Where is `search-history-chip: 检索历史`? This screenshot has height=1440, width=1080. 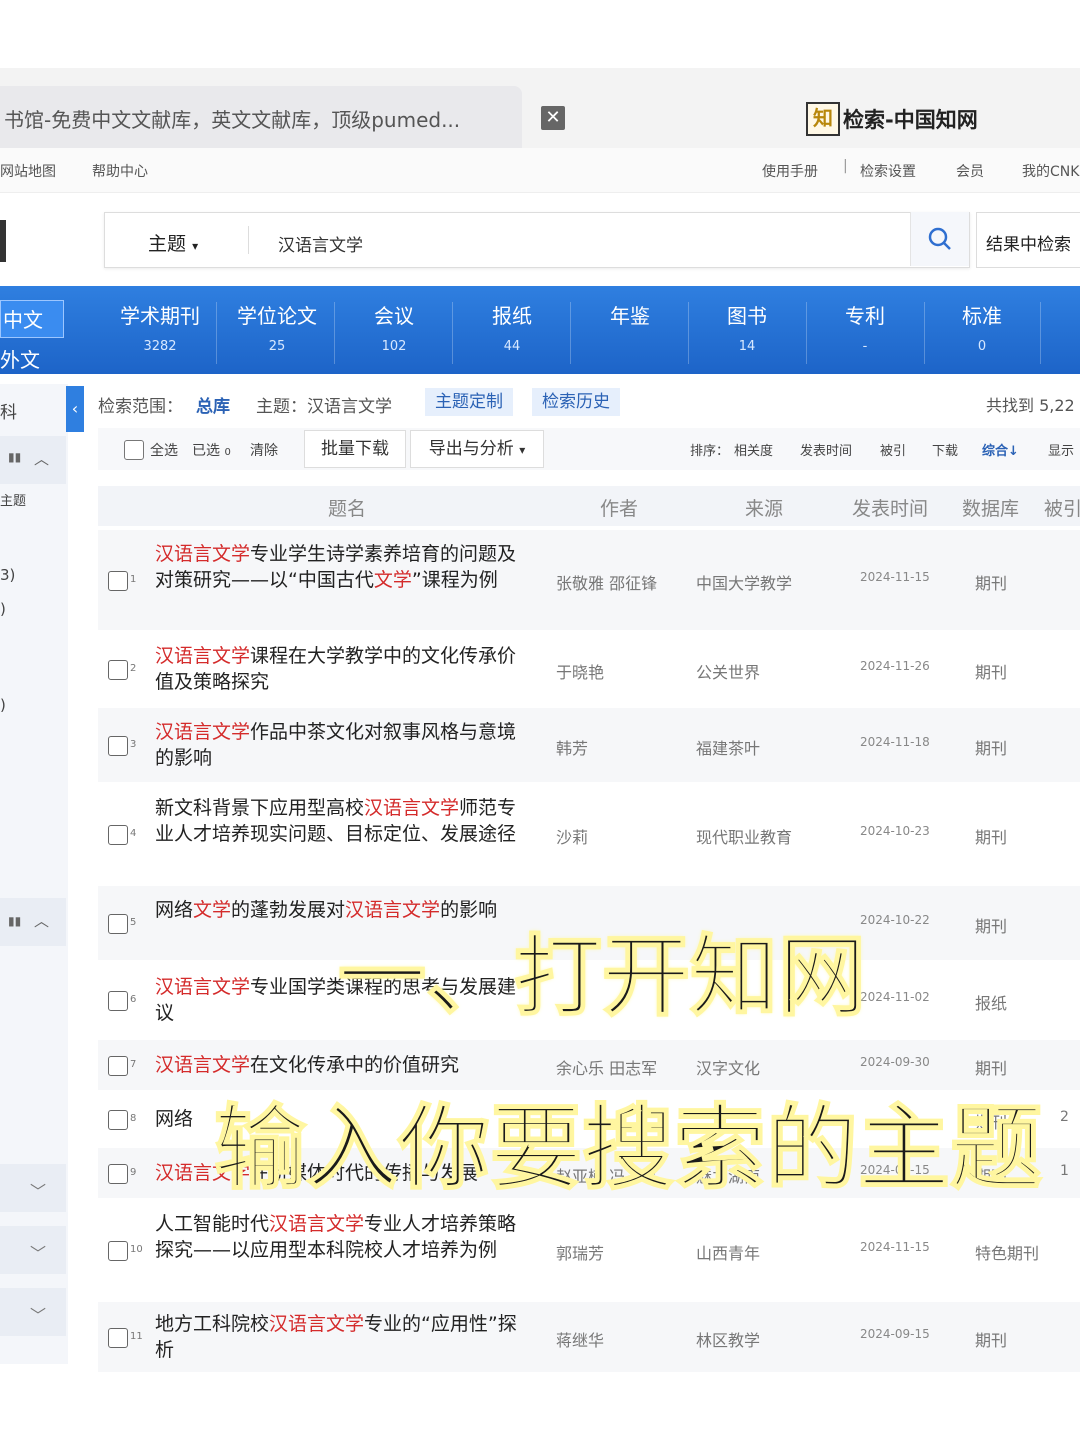 search-history-chip: 检索历史 is located at coordinates (576, 402).